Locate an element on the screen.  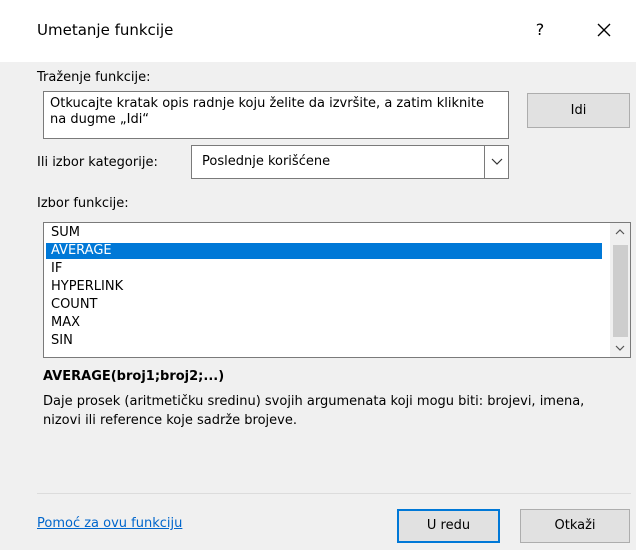
scroll-down-icon is located at coordinates (620, 348).